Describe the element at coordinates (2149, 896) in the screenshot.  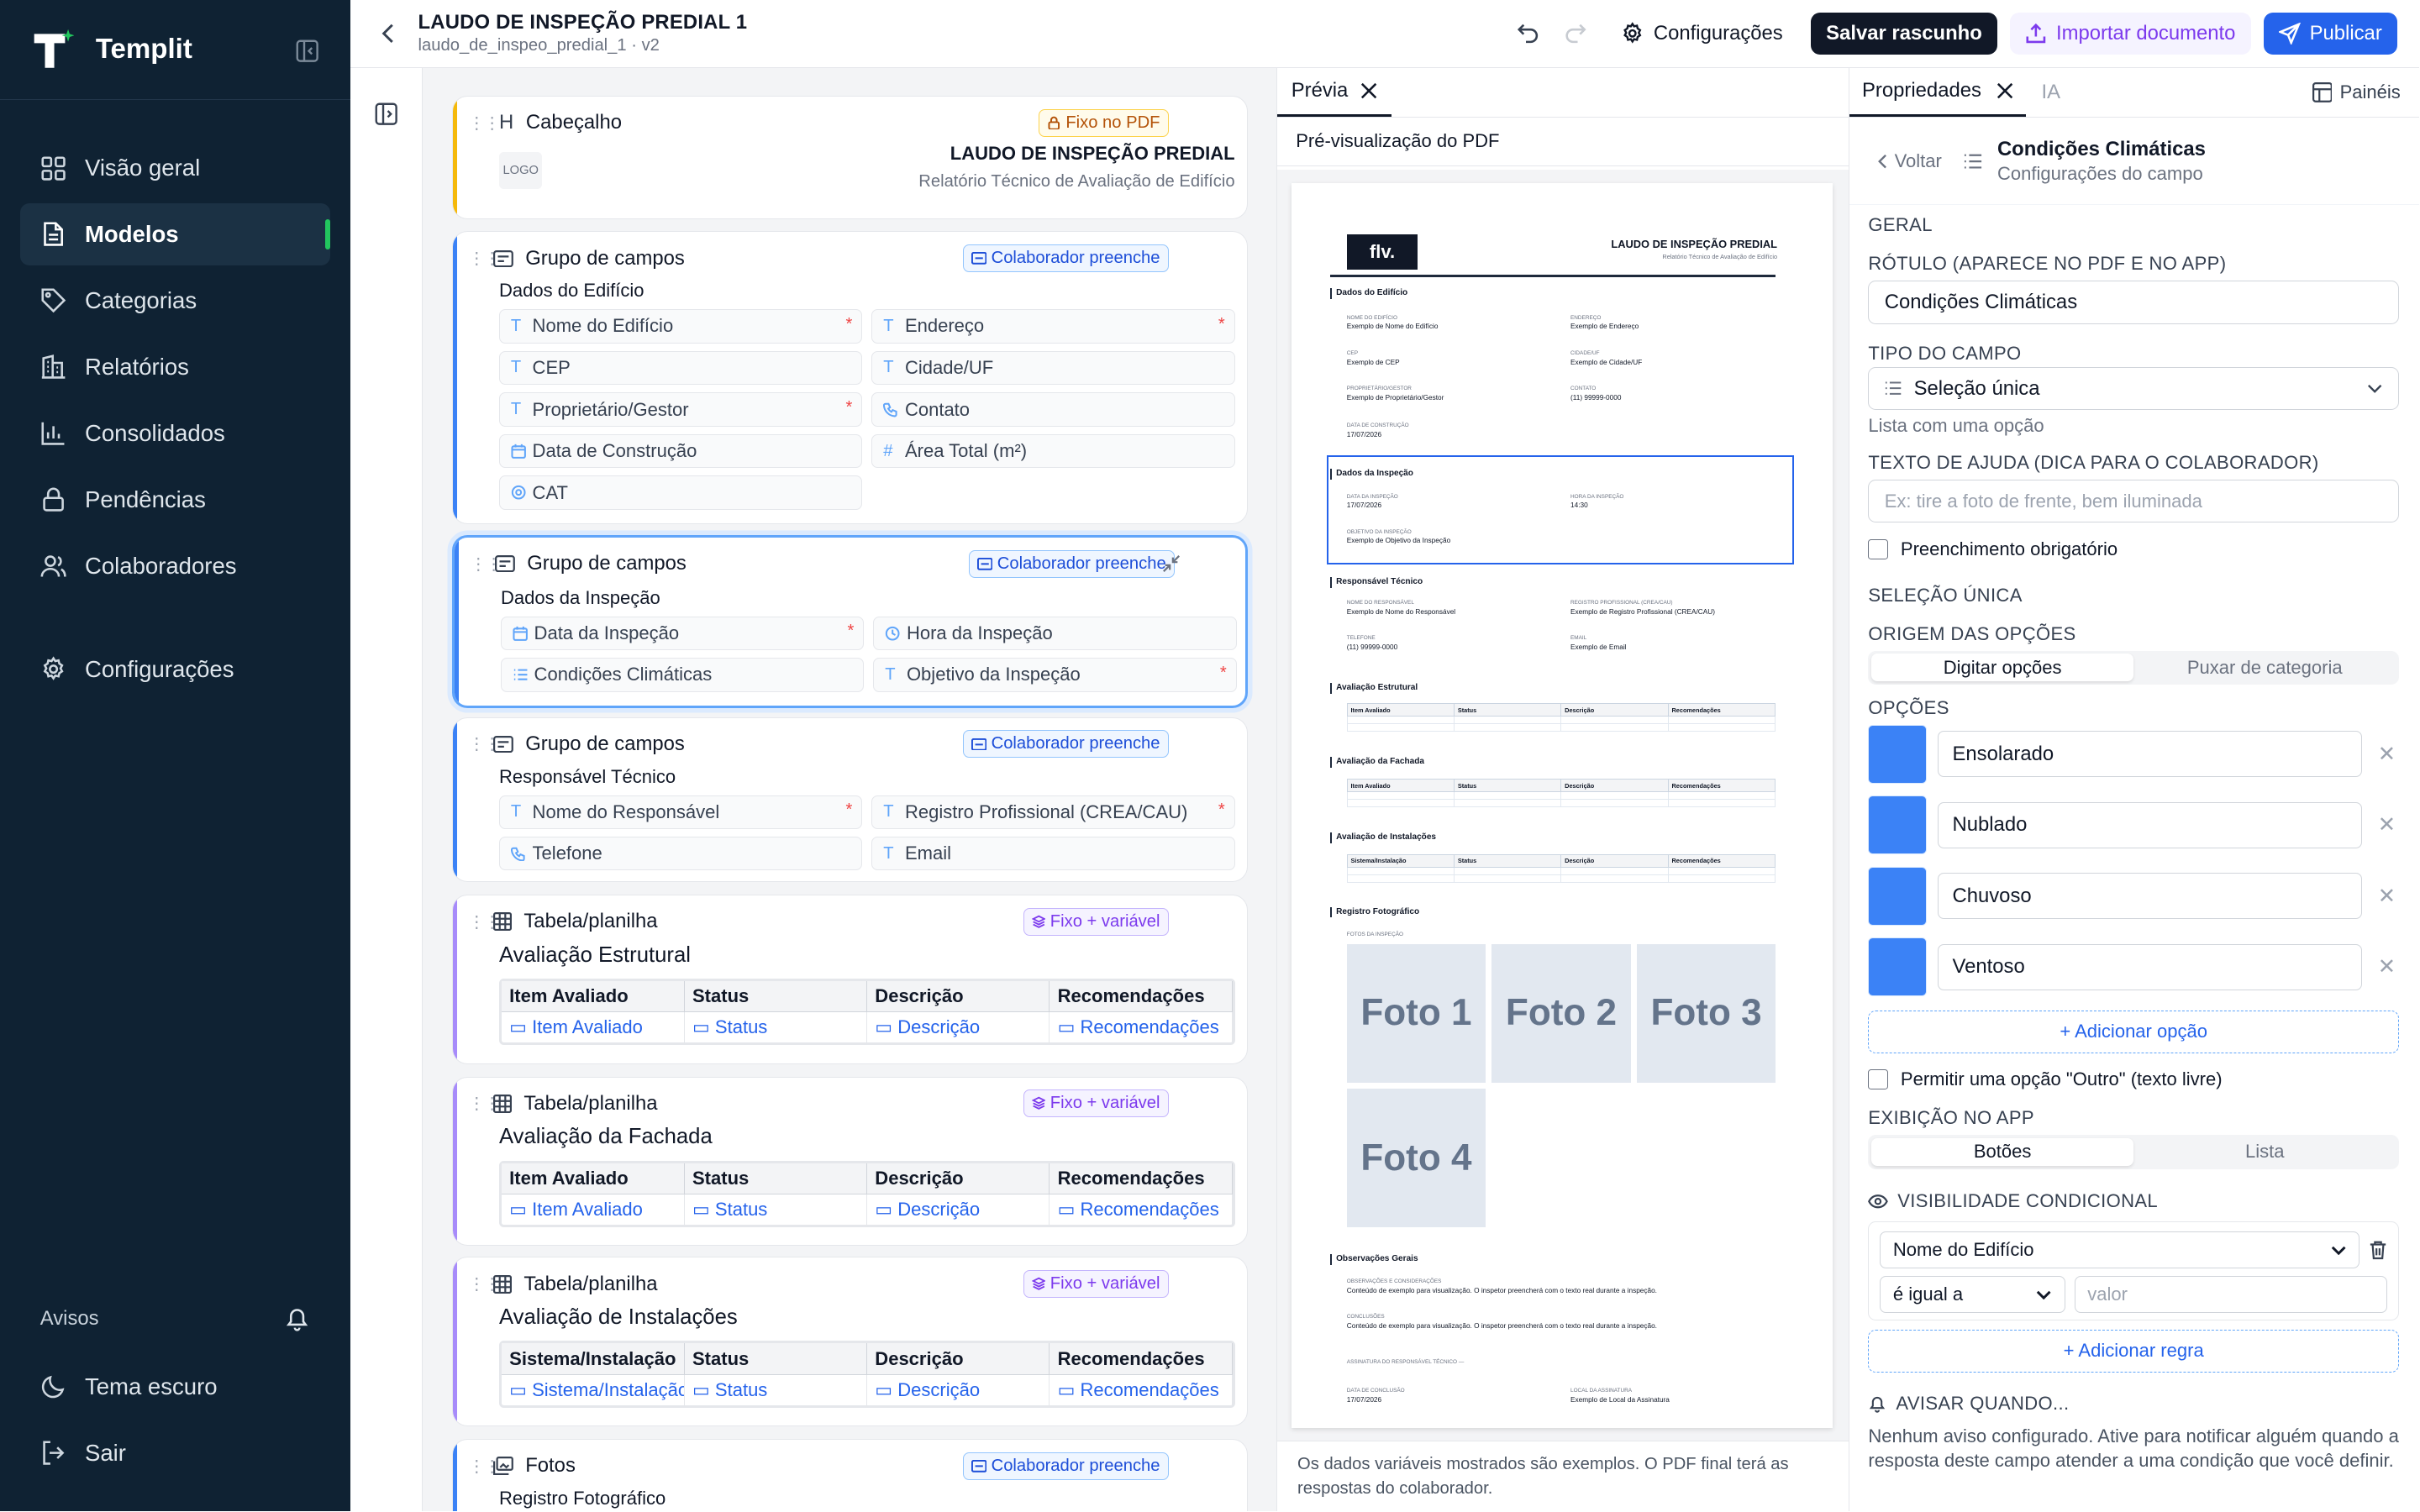
I see `option-input: Chuvoso` at that location.